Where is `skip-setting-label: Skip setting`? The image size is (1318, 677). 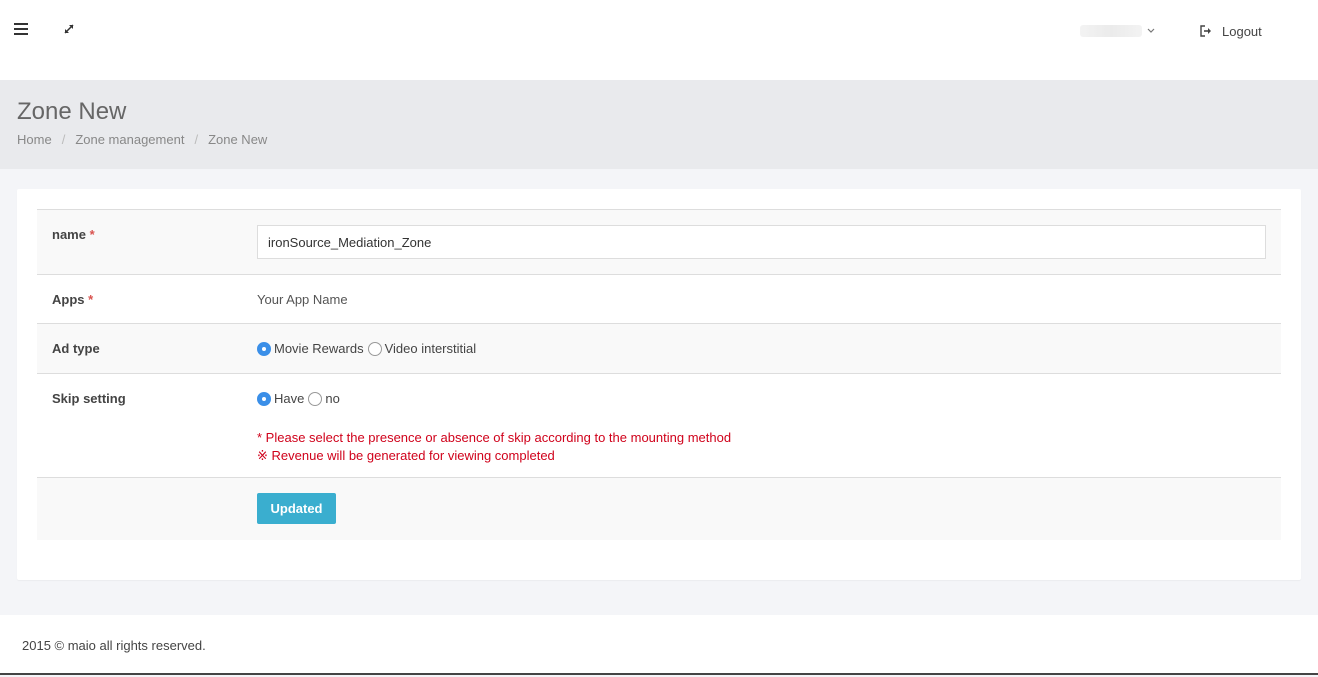 skip-setting-label: Skip setting is located at coordinates (89, 398).